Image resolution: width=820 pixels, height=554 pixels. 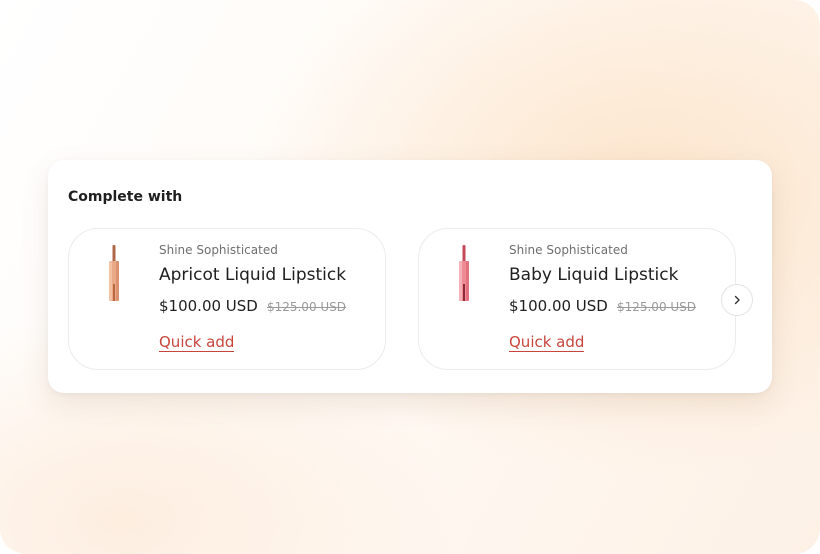 I want to click on product-title: Apricot Liquid Lipstick, so click(x=252, y=275).